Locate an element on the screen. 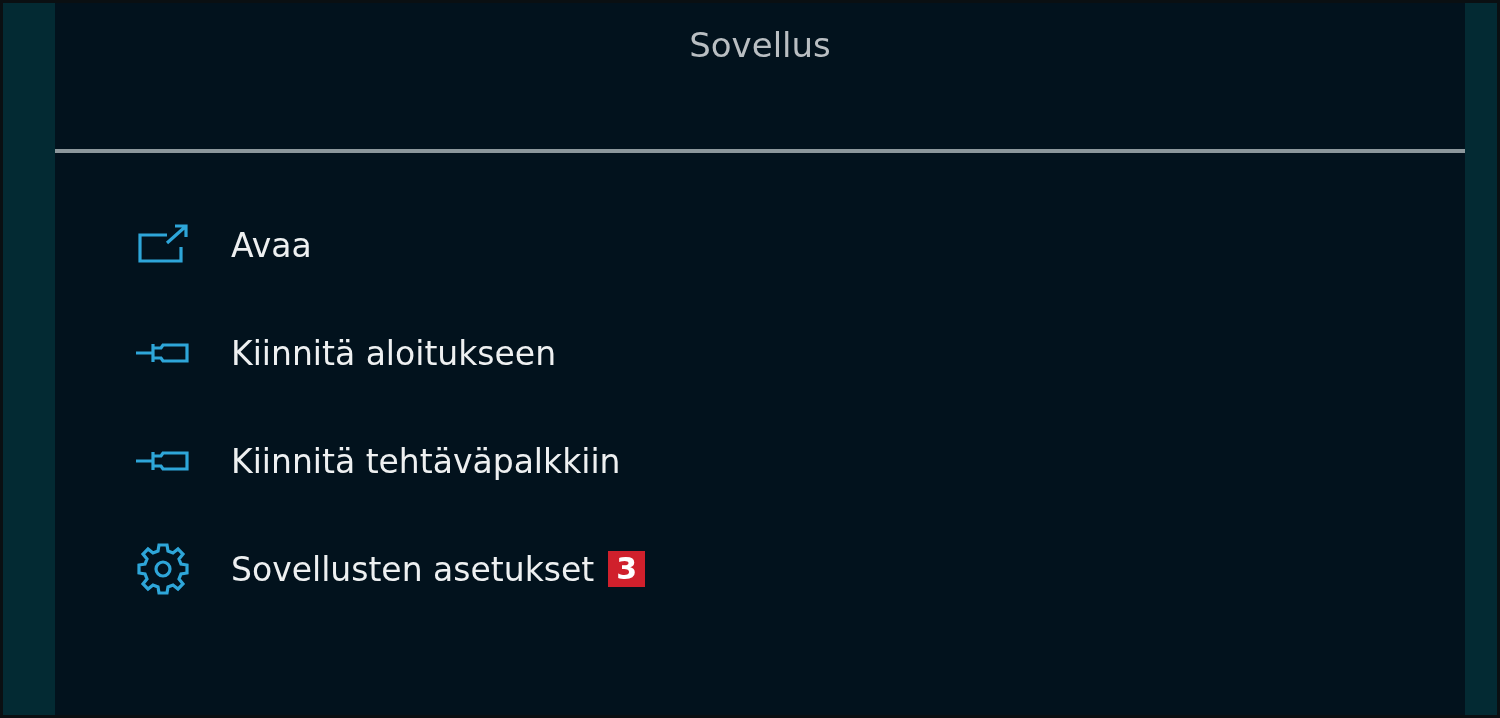 The image size is (1500, 718). settings-icon is located at coordinates (163, 569).